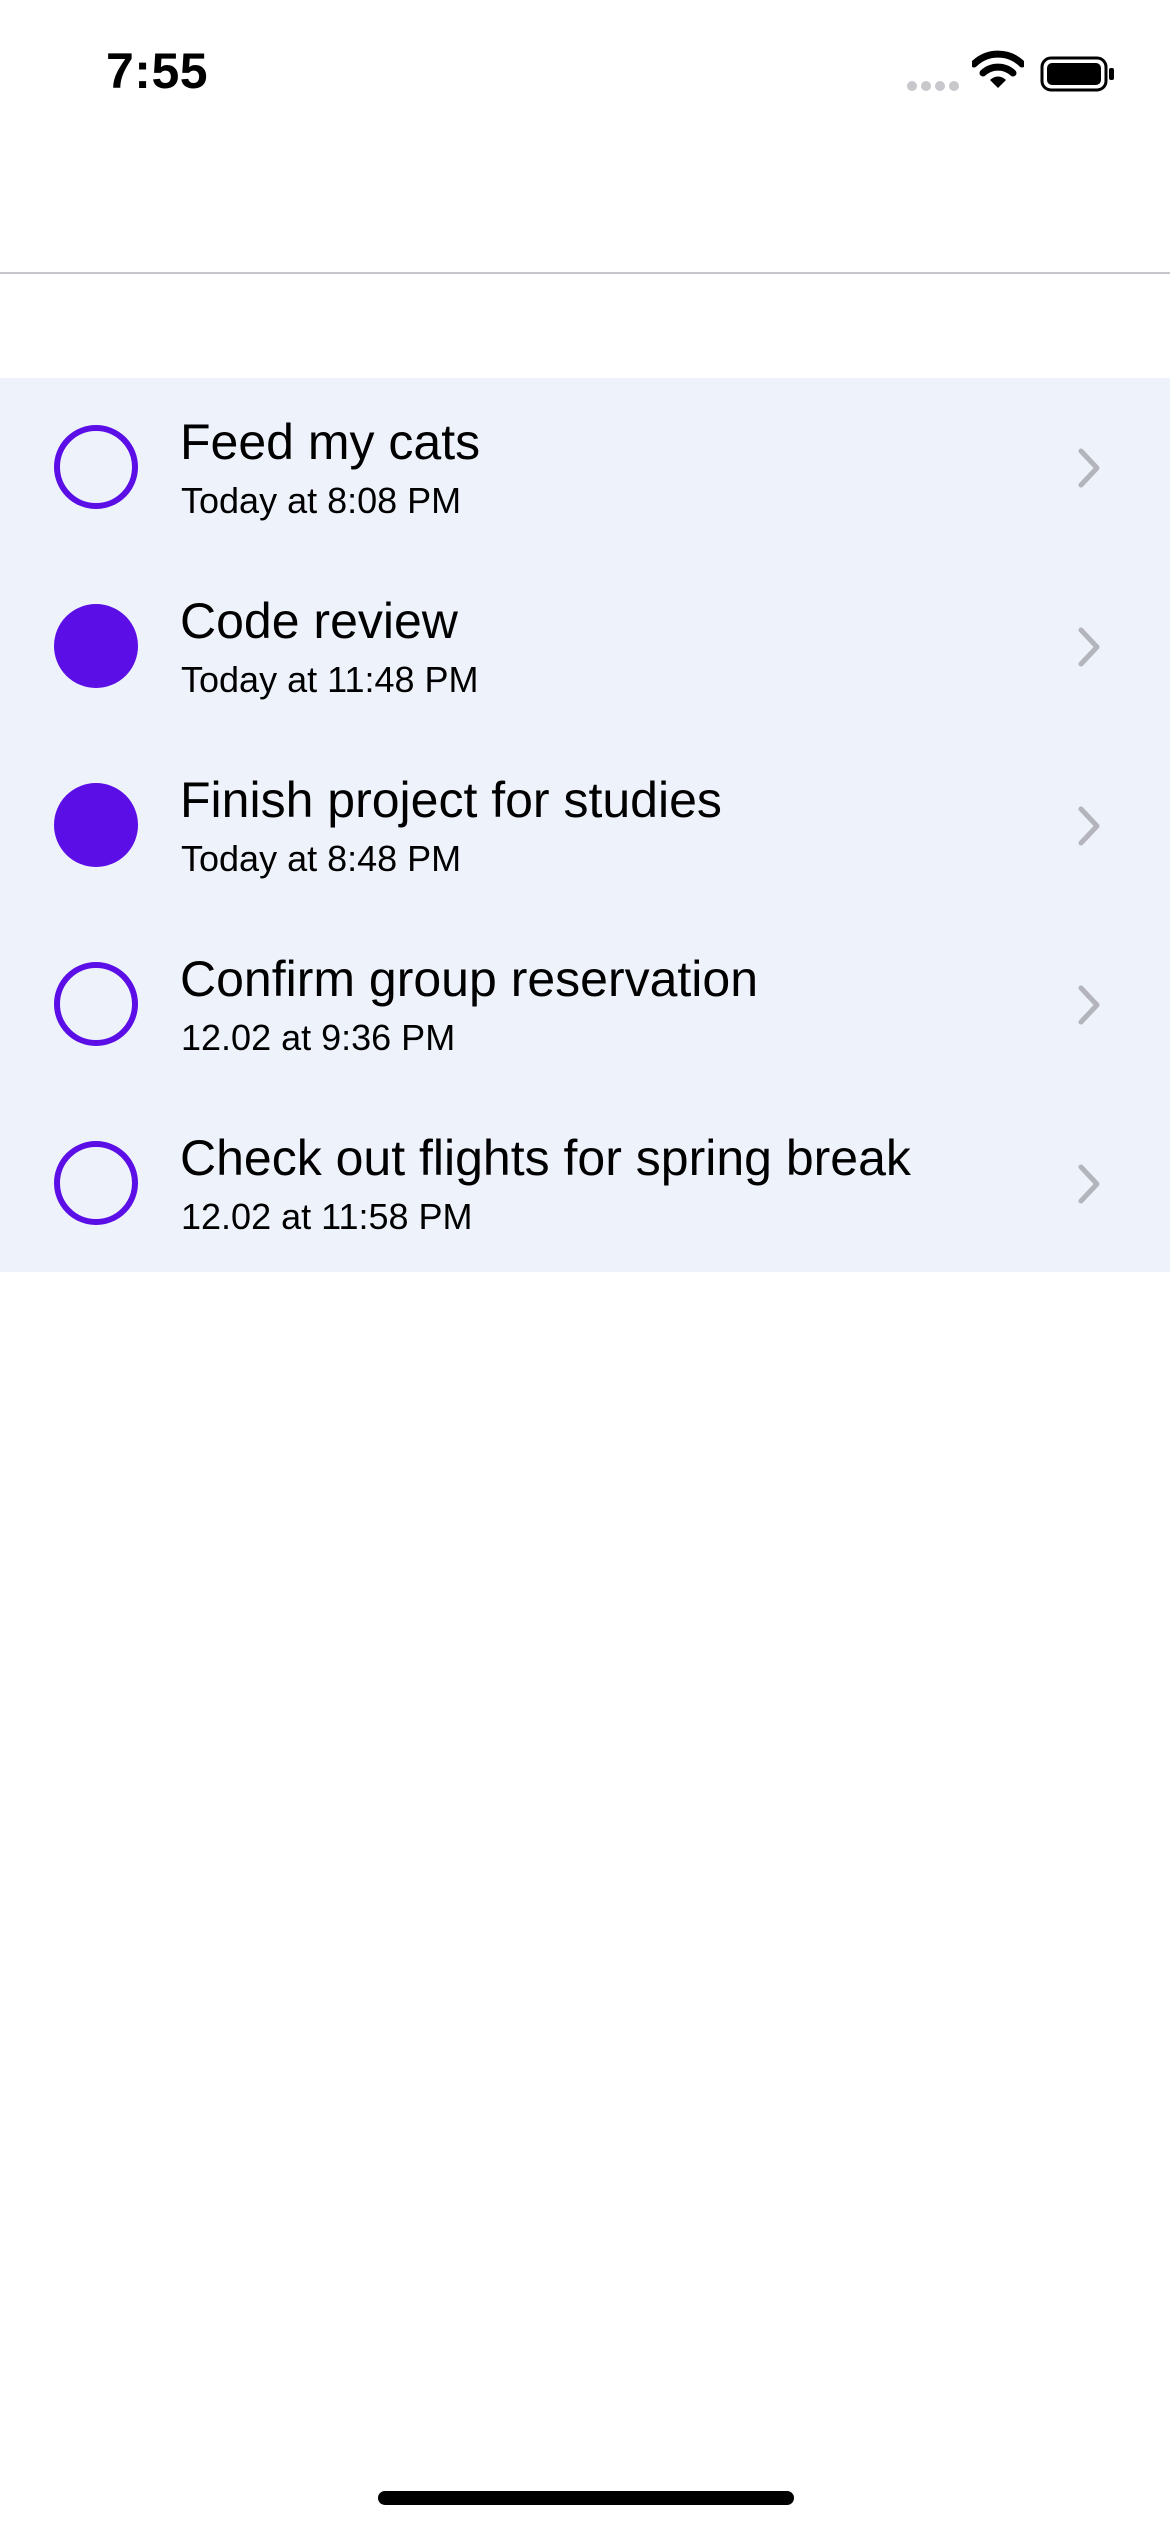 Image resolution: width=1170 pixels, height=2532 pixels. I want to click on task-due-time: Today at 11:48 PM, so click(330, 679).